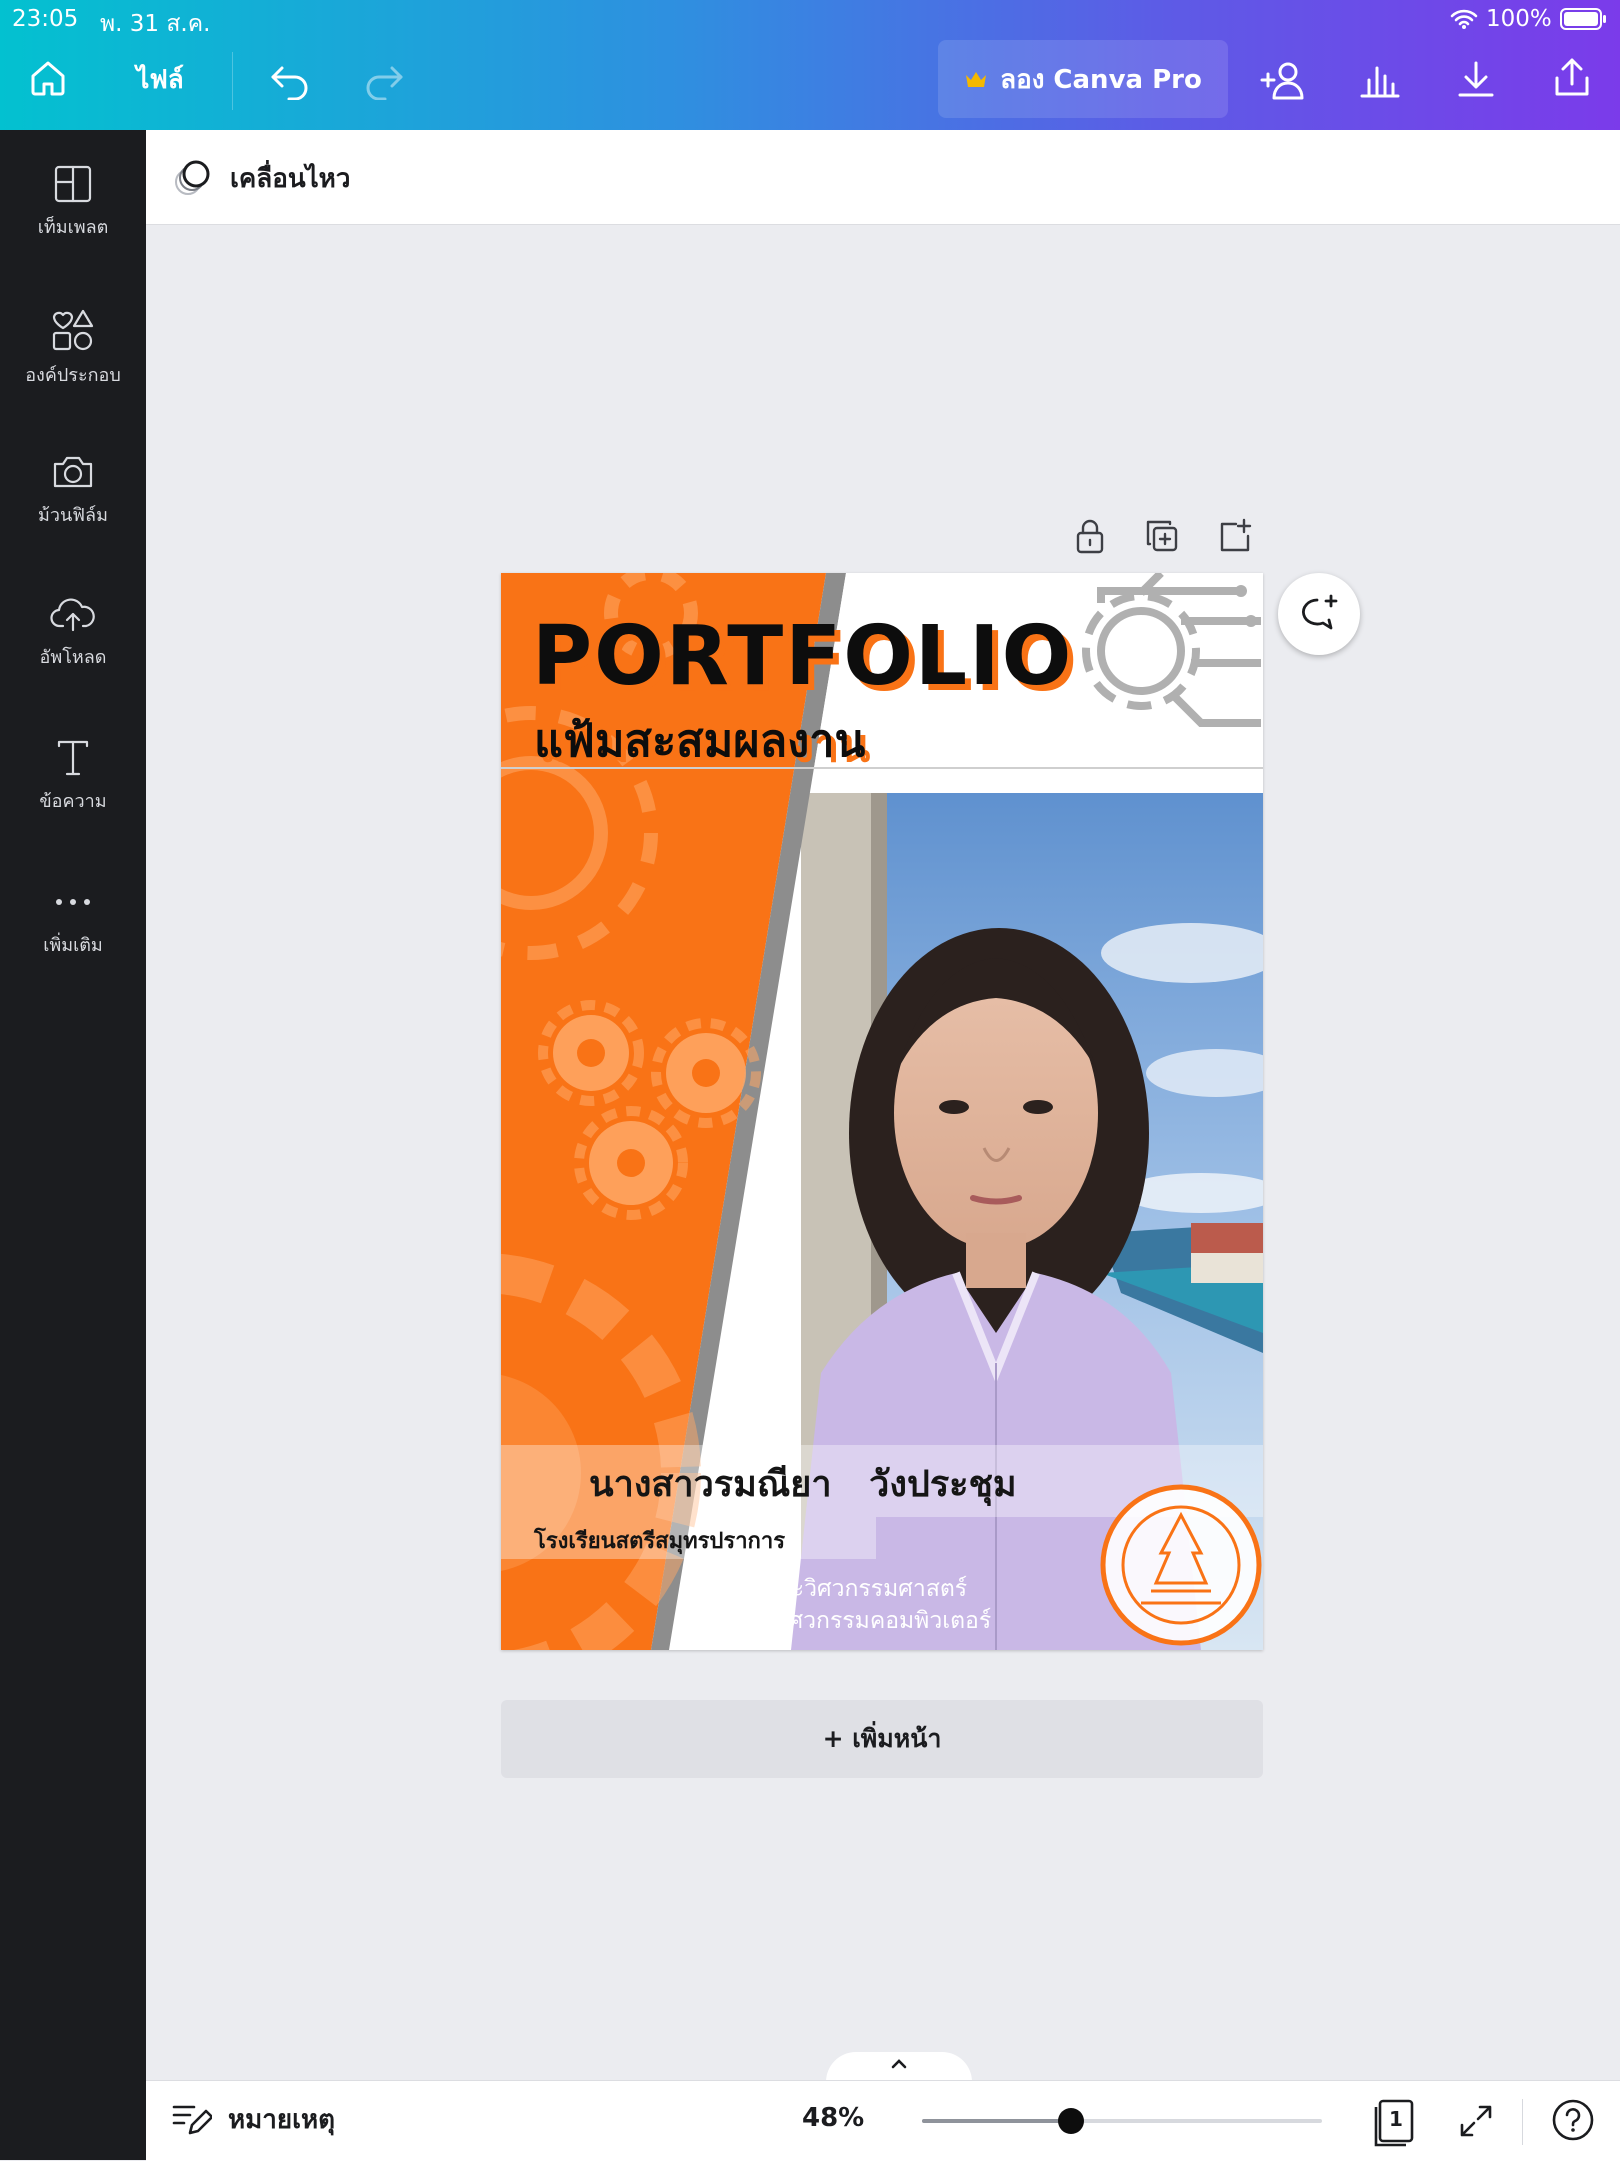 The height and width of the screenshot is (2161, 1620). What do you see at coordinates (883, 2120) in the screenshot?
I see `bottom-bar: หมายเหตุ 48% 1` at bounding box center [883, 2120].